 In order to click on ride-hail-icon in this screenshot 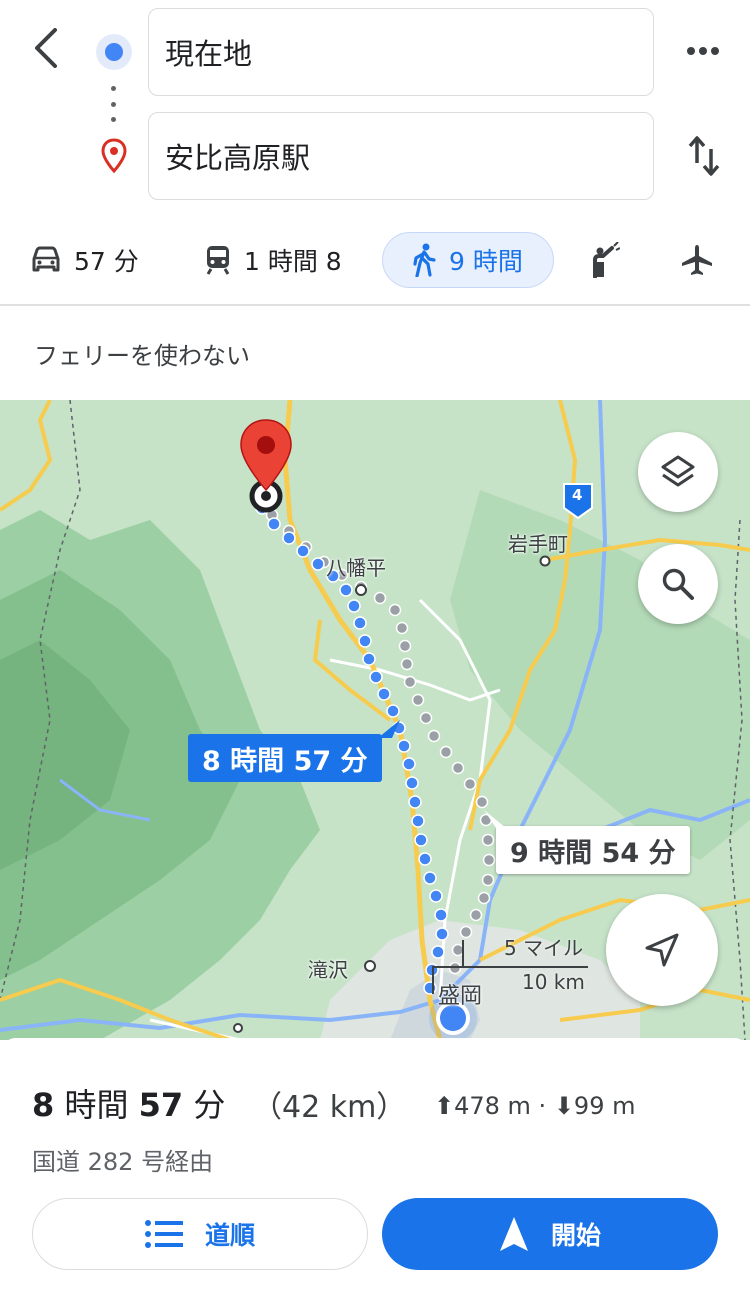, I will do `click(606, 260)`.